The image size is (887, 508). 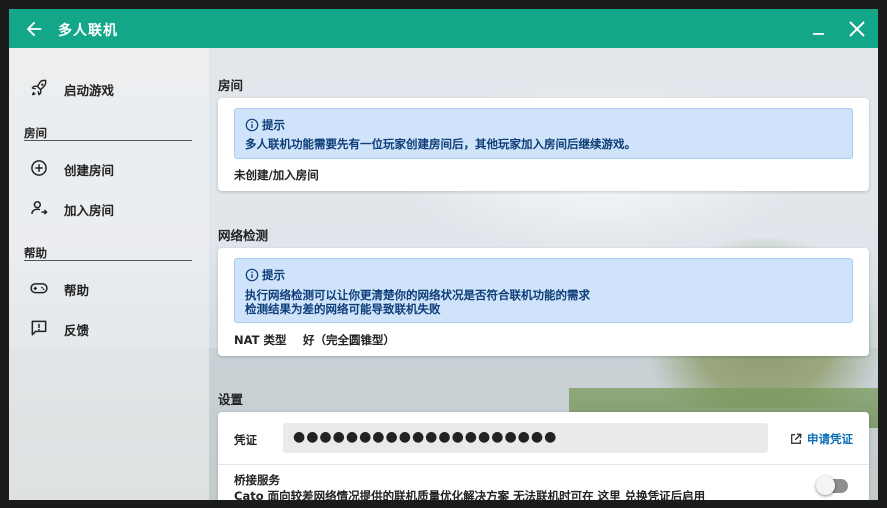 I want to click on row-divider, so click(x=543, y=464).